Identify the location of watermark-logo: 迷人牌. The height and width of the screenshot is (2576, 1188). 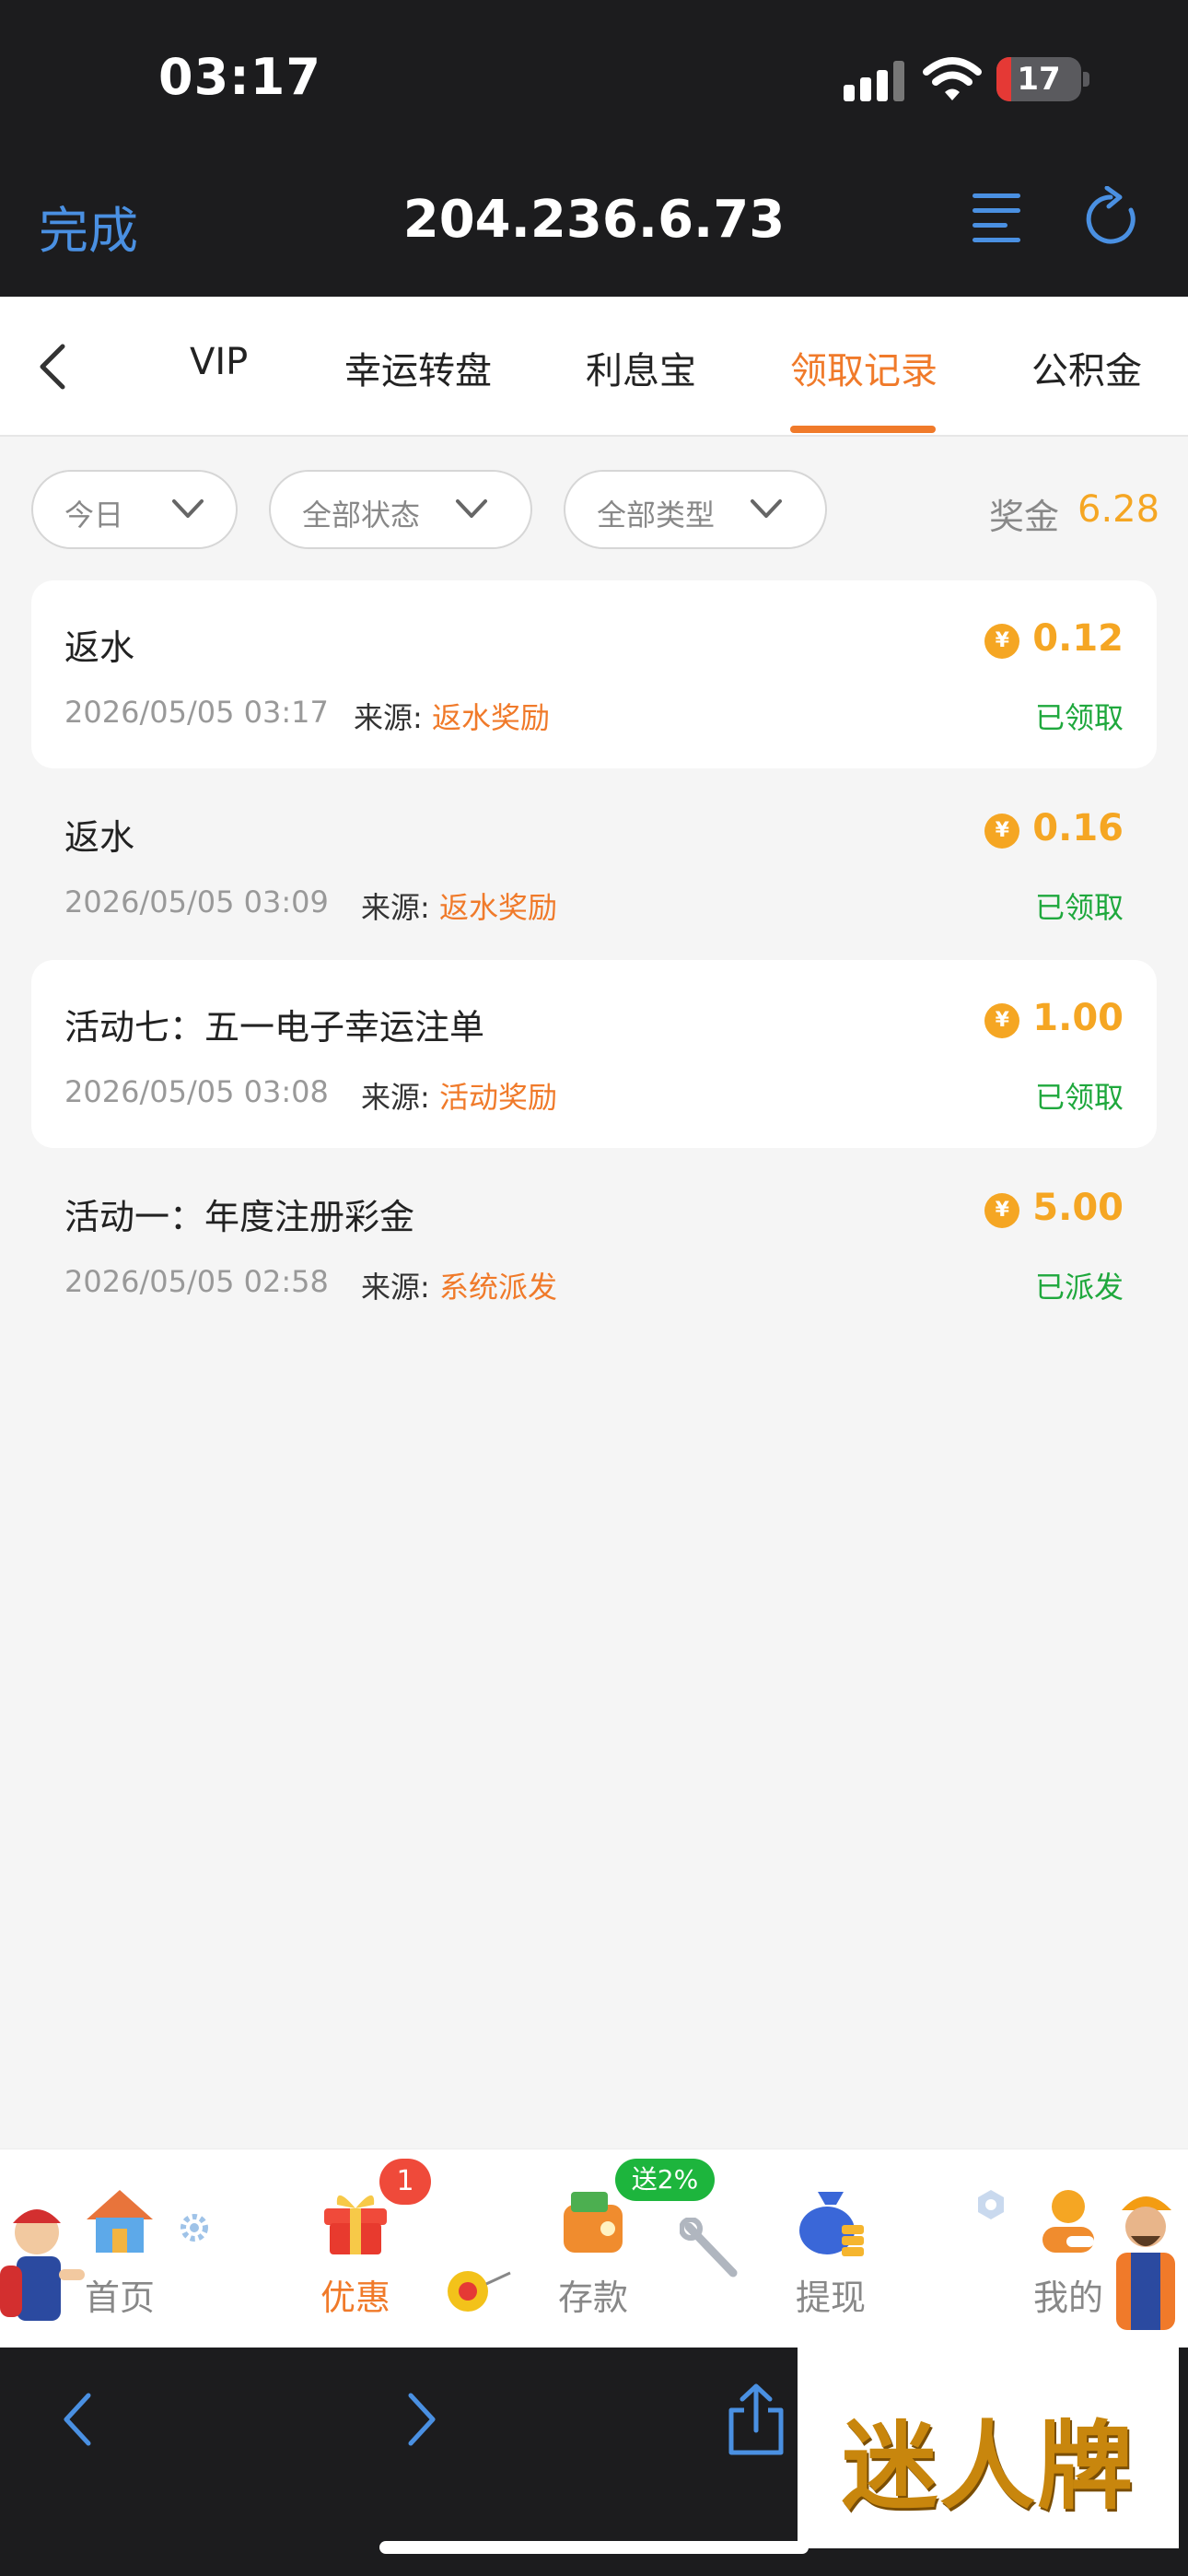
(988, 2448).